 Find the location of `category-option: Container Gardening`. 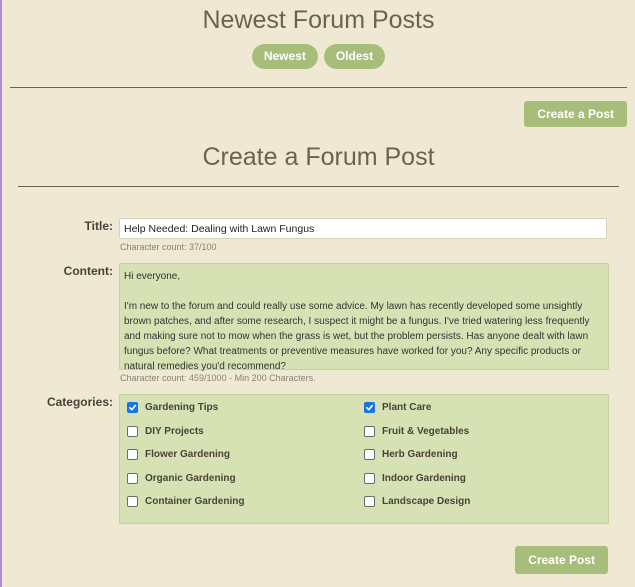

category-option: Container Gardening is located at coordinates (185, 501).